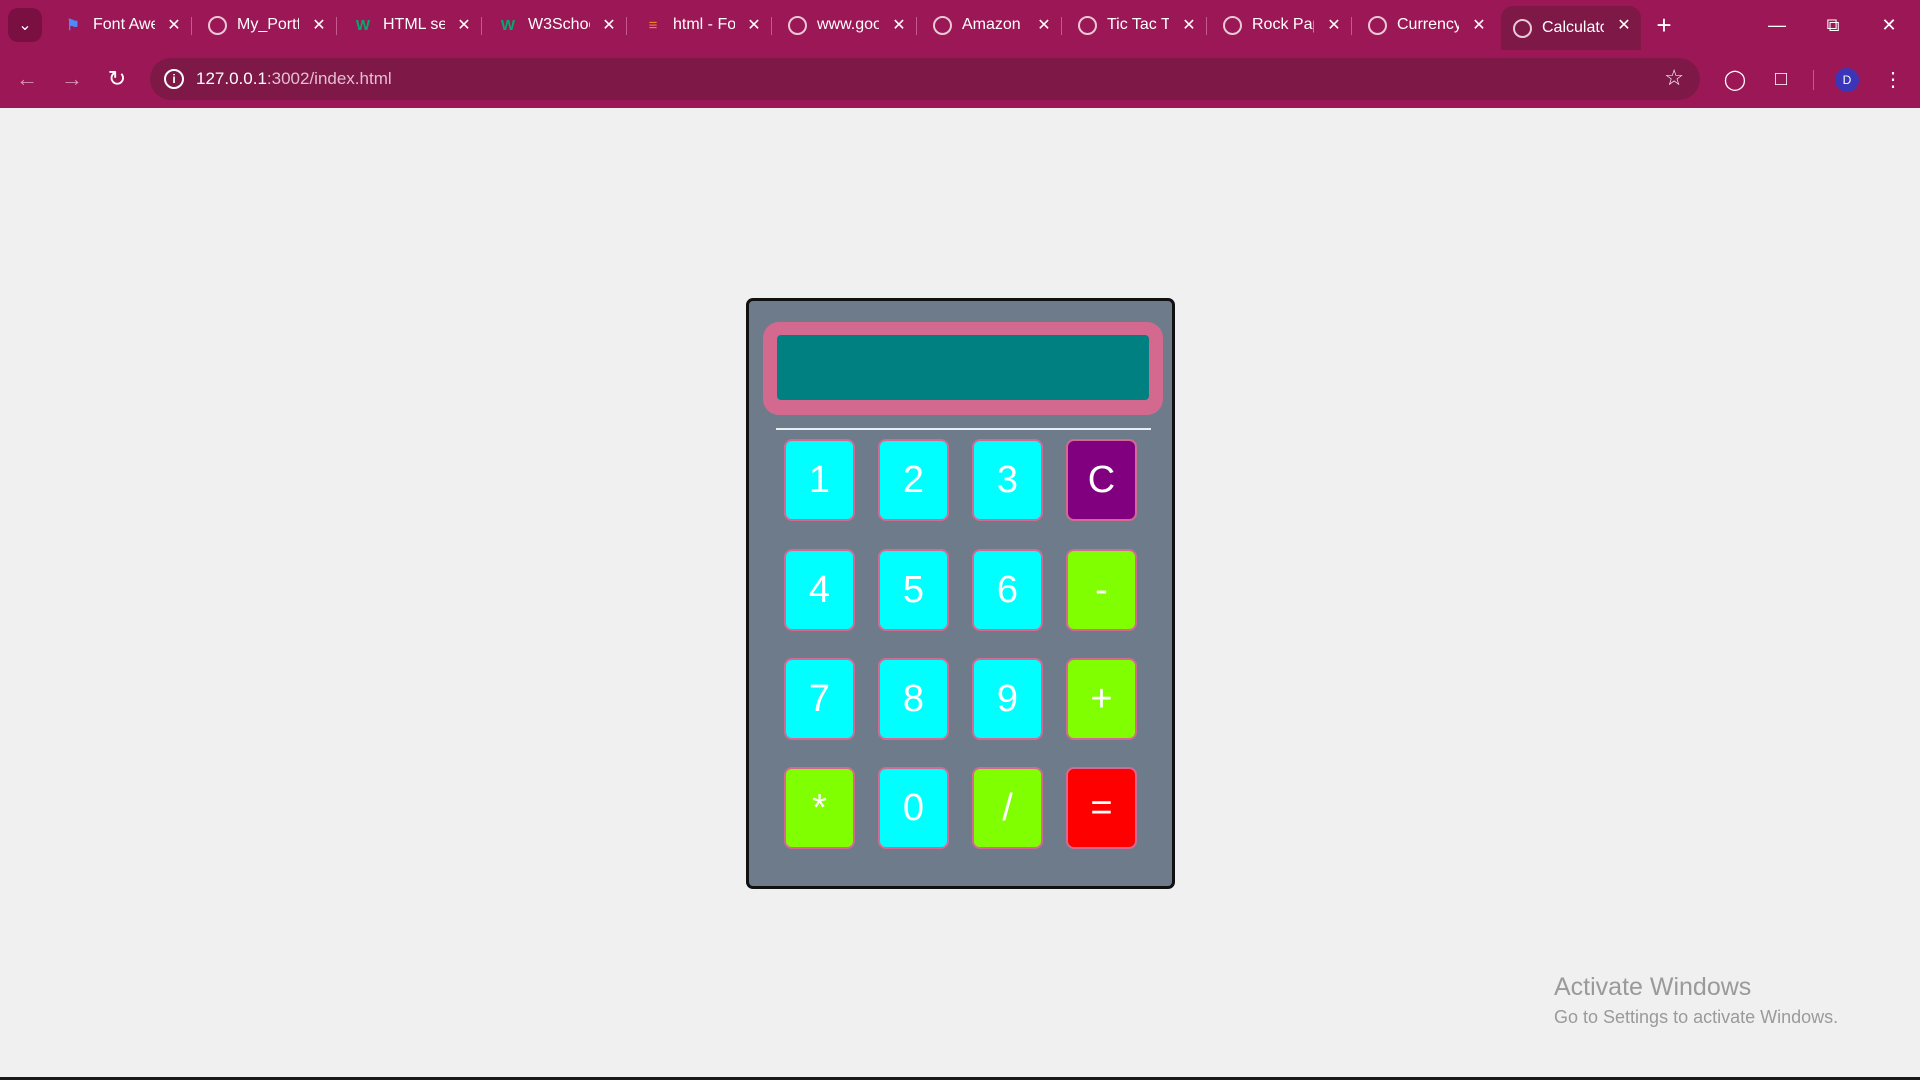 The image size is (1920, 1080). What do you see at coordinates (819, 699) in the screenshot?
I see `key-7-button: 7` at bounding box center [819, 699].